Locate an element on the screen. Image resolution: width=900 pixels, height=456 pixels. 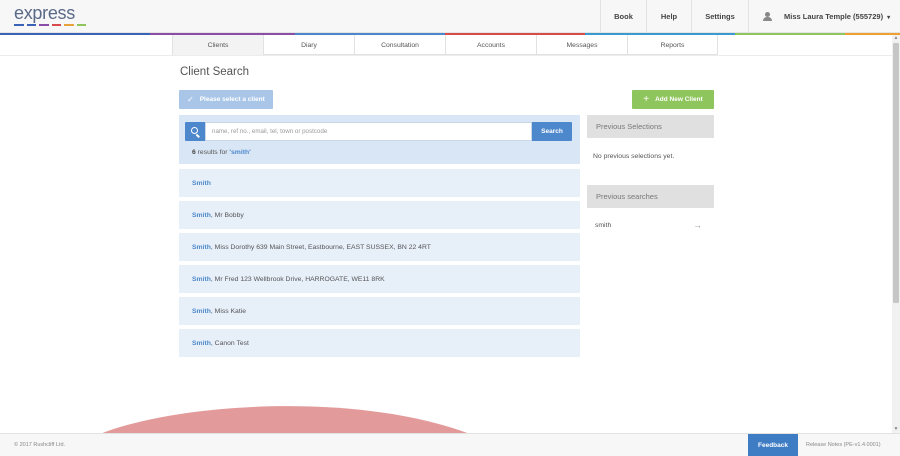
feedback-button: Feedback is located at coordinates (773, 445).